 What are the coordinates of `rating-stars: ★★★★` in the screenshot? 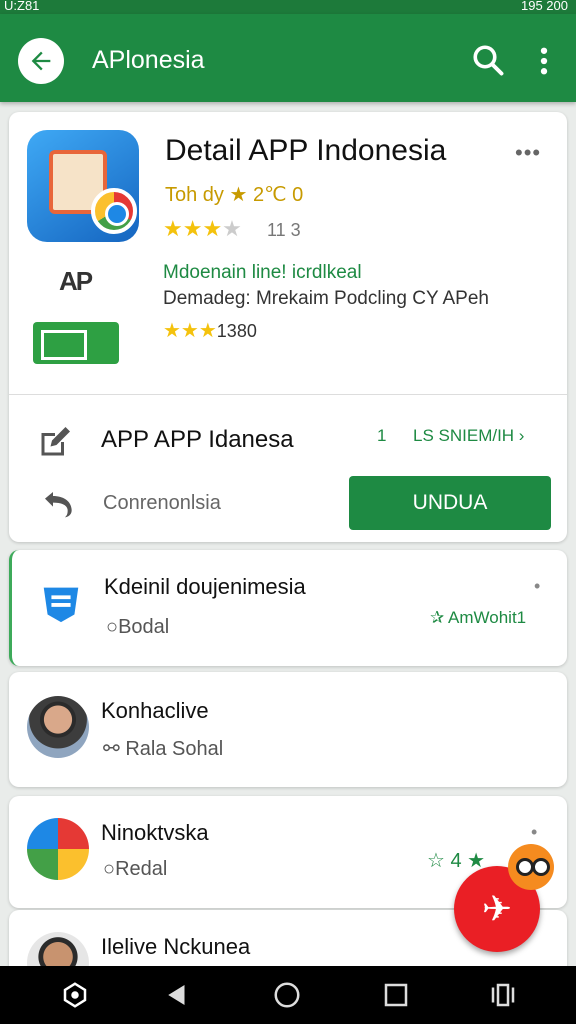 It's located at (202, 229).